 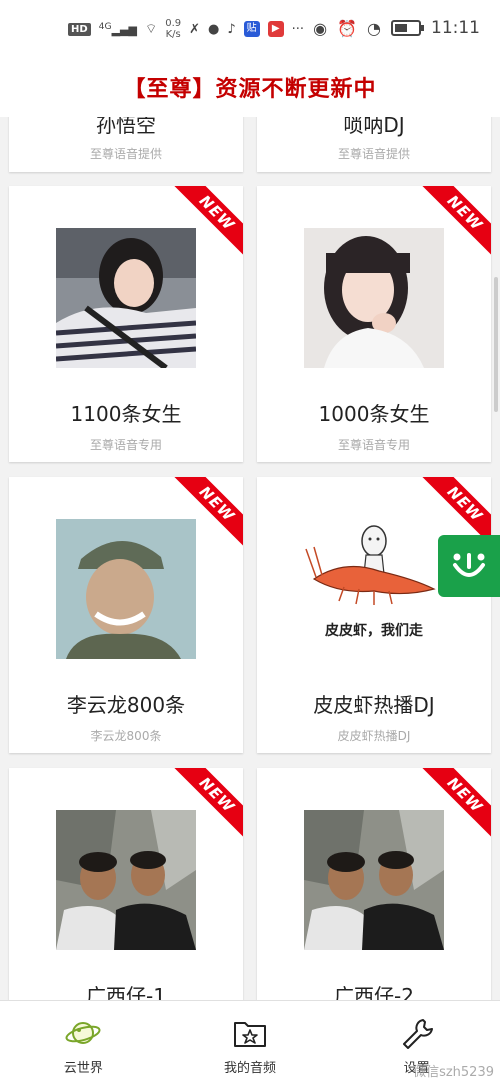 What do you see at coordinates (83, 1068) in the screenshot?
I see `nav-label: 云世界` at bounding box center [83, 1068].